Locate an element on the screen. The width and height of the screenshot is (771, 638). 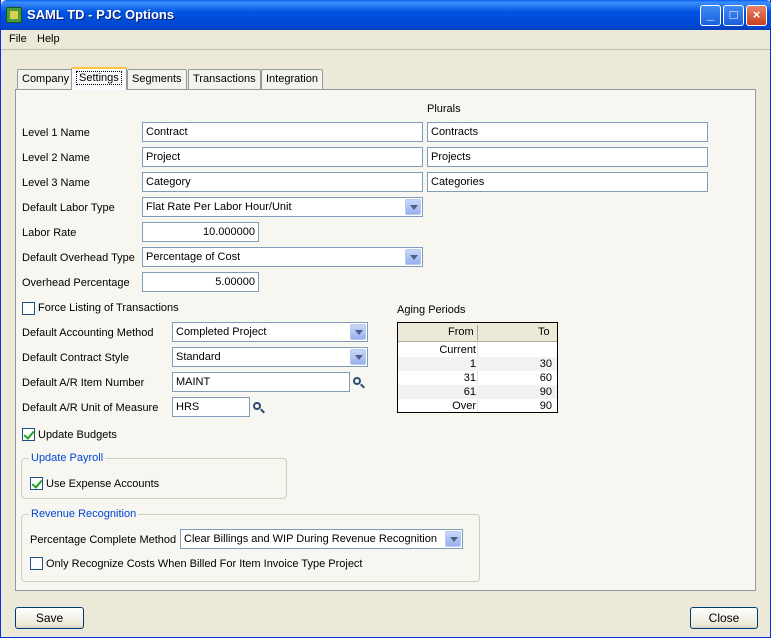
contract-style-select: Standard is located at coordinates (270, 357).